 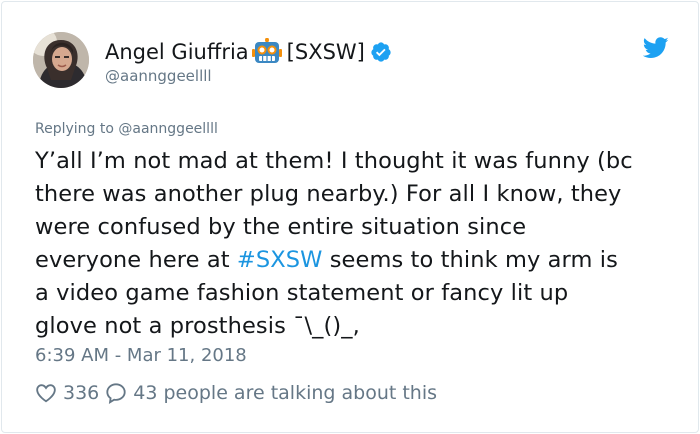 What do you see at coordinates (266, 52) in the screenshot?
I see `robot-face-emoji-icon` at bounding box center [266, 52].